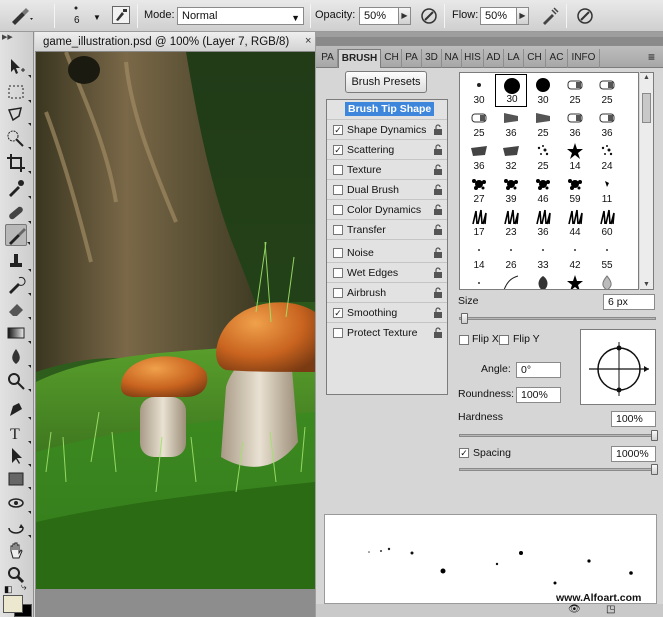  I want to click on spacing-input: 1000%, so click(633, 454).